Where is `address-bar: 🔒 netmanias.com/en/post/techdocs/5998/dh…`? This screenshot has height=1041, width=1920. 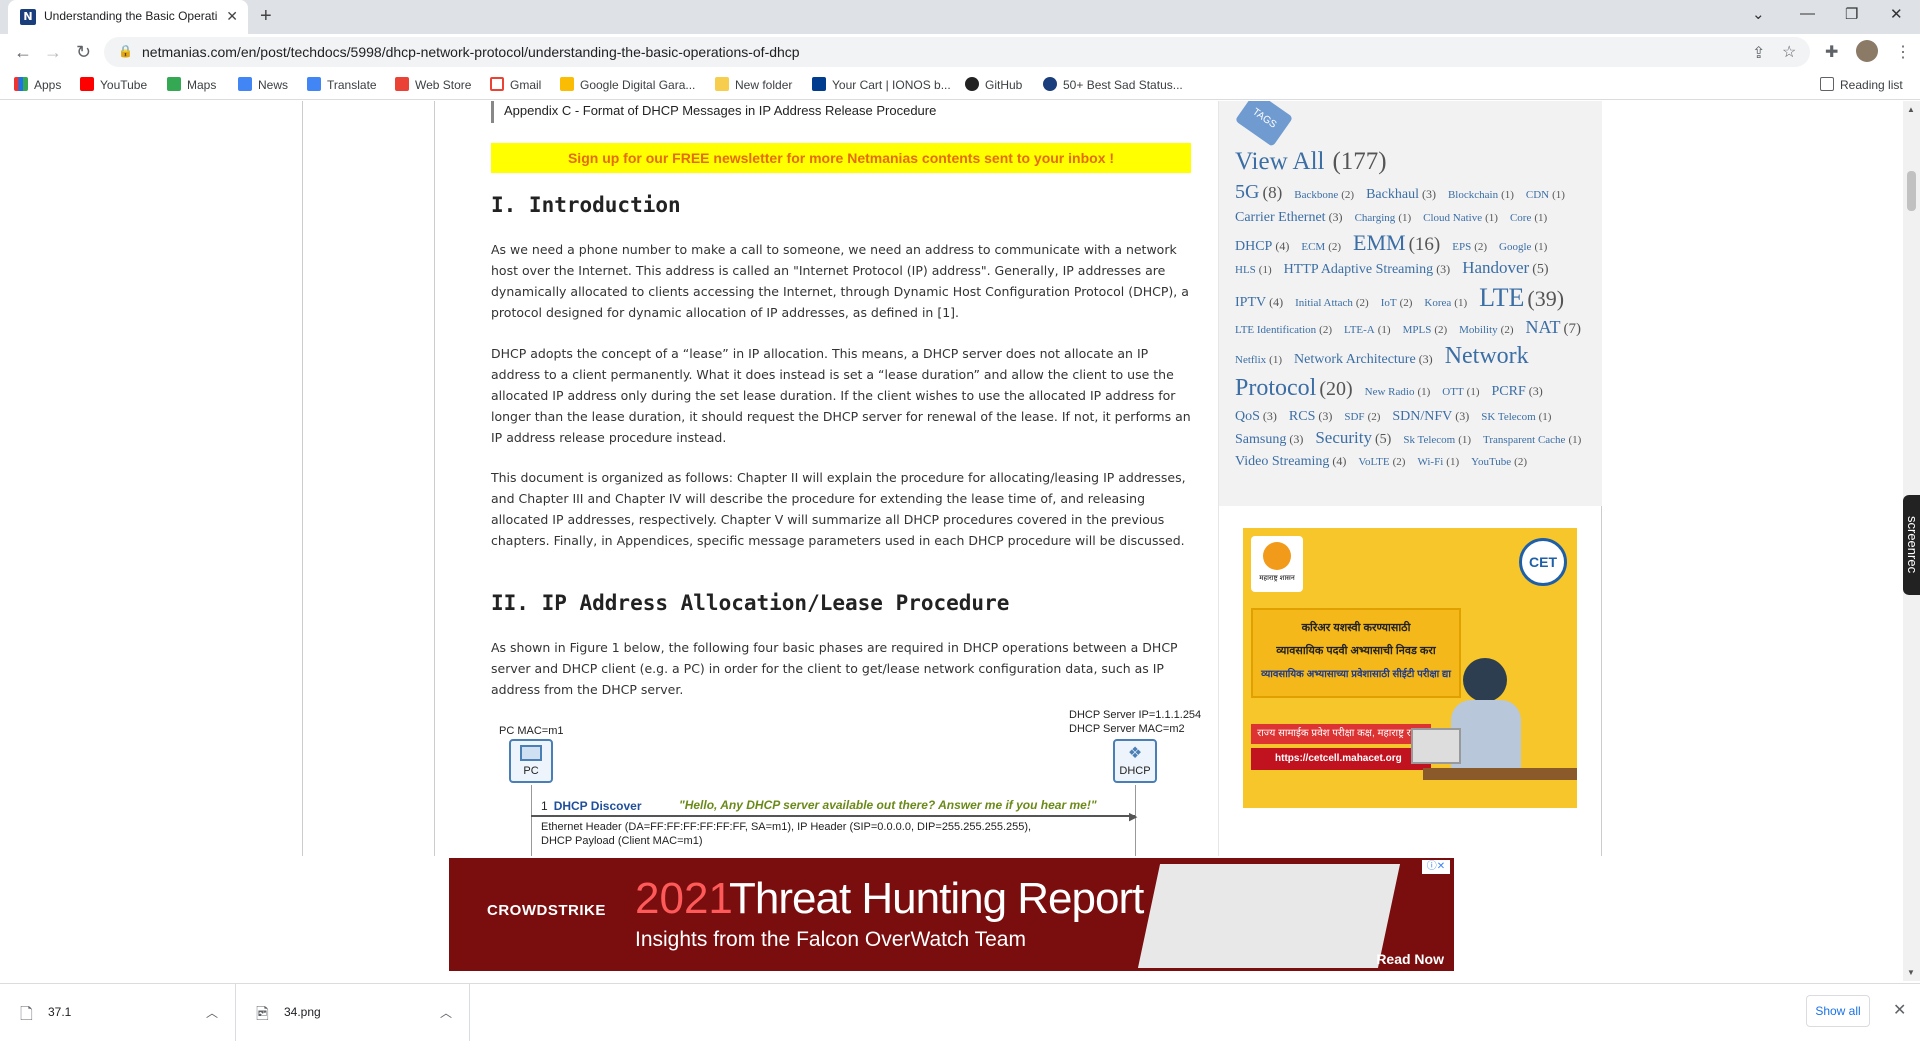 address-bar: 🔒 netmanias.com/en/post/techdocs/5998/dh… is located at coordinates (957, 52).